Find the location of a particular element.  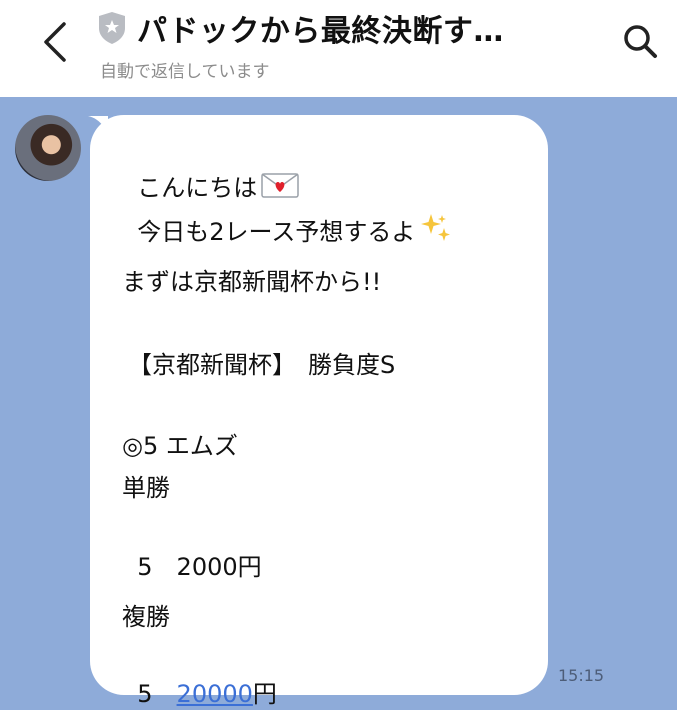

today-text: 今日も2レース予想するよ is located at coordinates (276, 232).